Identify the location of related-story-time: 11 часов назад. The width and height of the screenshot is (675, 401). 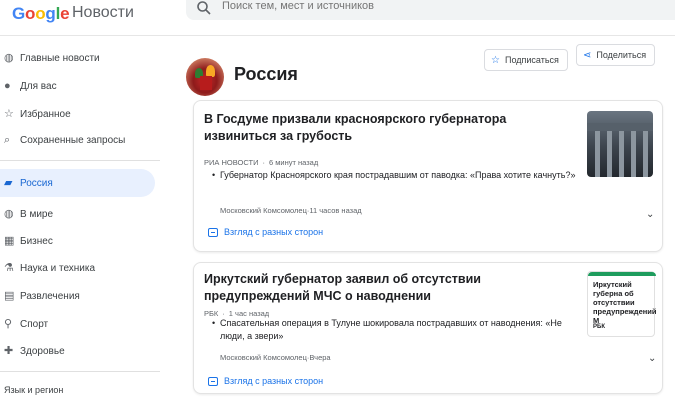
(335, 210).